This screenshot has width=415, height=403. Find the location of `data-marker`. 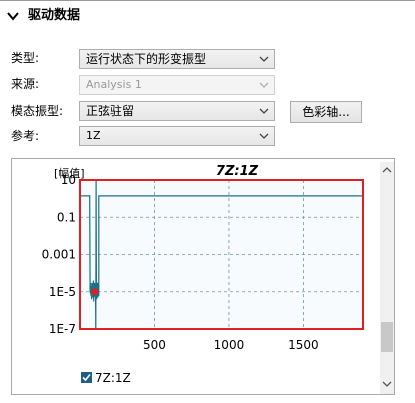

data-marker is located at coordinates (95, 292).